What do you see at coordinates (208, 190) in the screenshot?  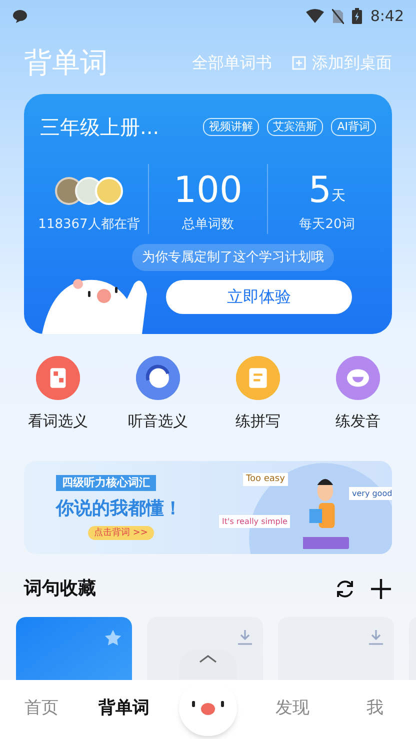 I see `stat-value: 100` at bounding box center [208, 190].